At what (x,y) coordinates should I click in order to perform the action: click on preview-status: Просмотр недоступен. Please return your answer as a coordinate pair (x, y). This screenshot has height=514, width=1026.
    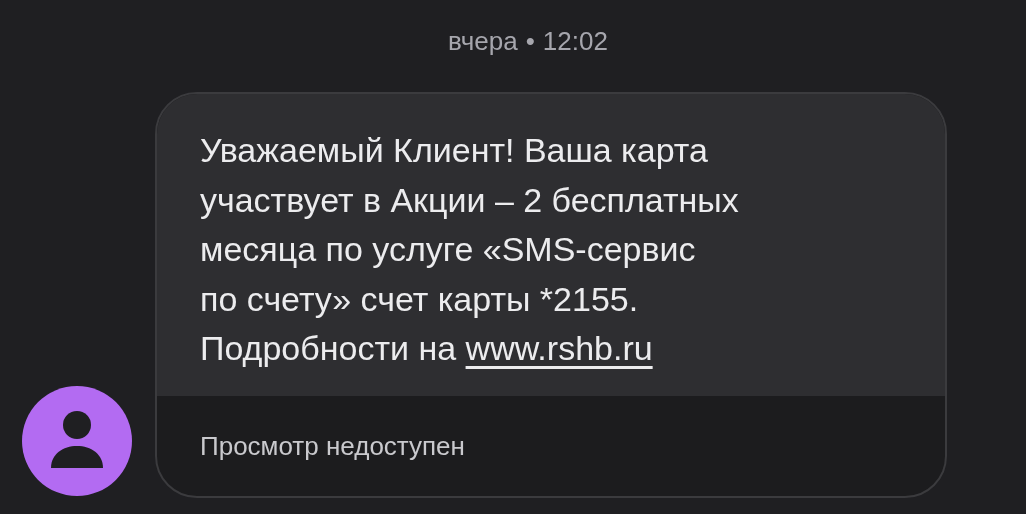
    Looking at the image, I should click on (332, 446).